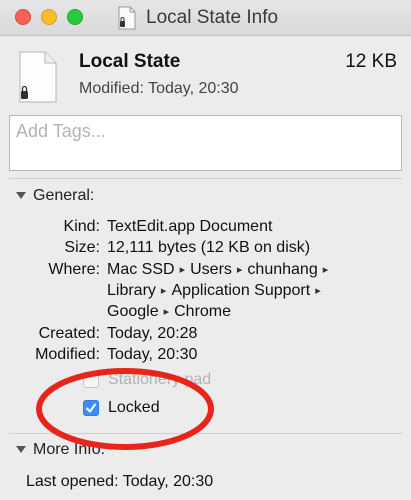  What do you see at coordinates (119, 482) in the screenshot?
I see `last-opened-row: Last opened: Today, 20:30` at bounding box center [119, 482].